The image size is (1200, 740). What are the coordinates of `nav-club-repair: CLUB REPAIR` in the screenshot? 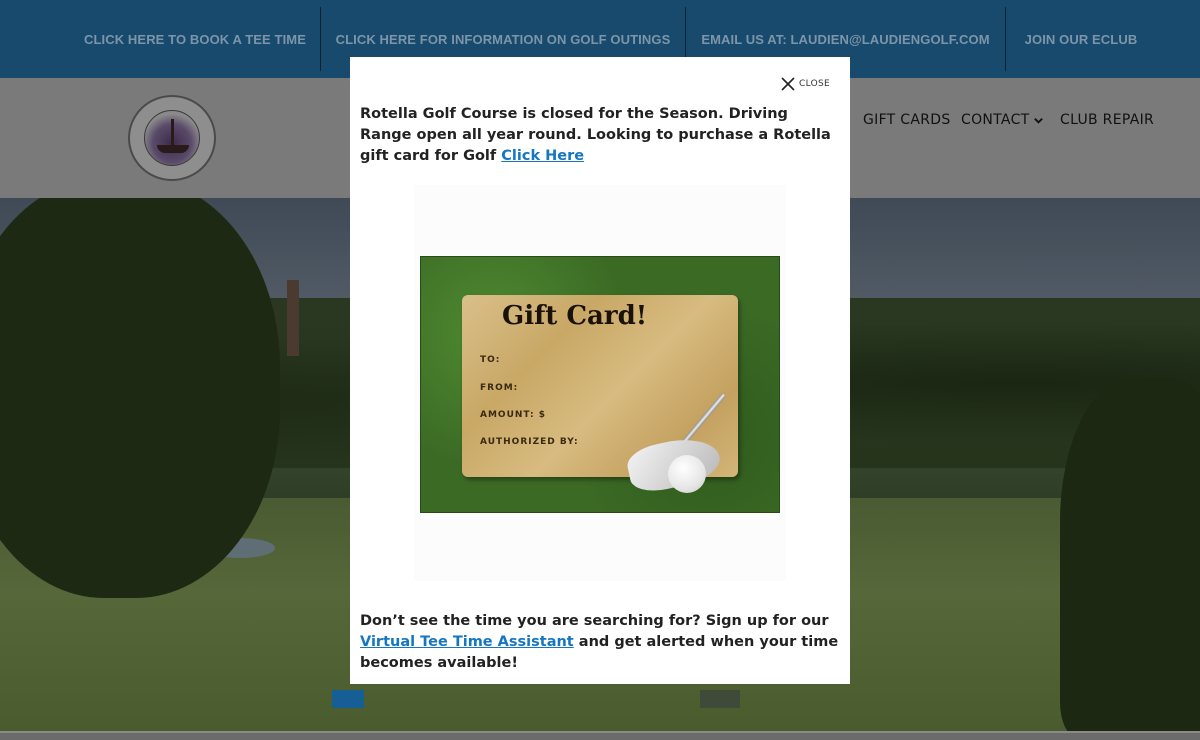 It's located at (1107, 120).